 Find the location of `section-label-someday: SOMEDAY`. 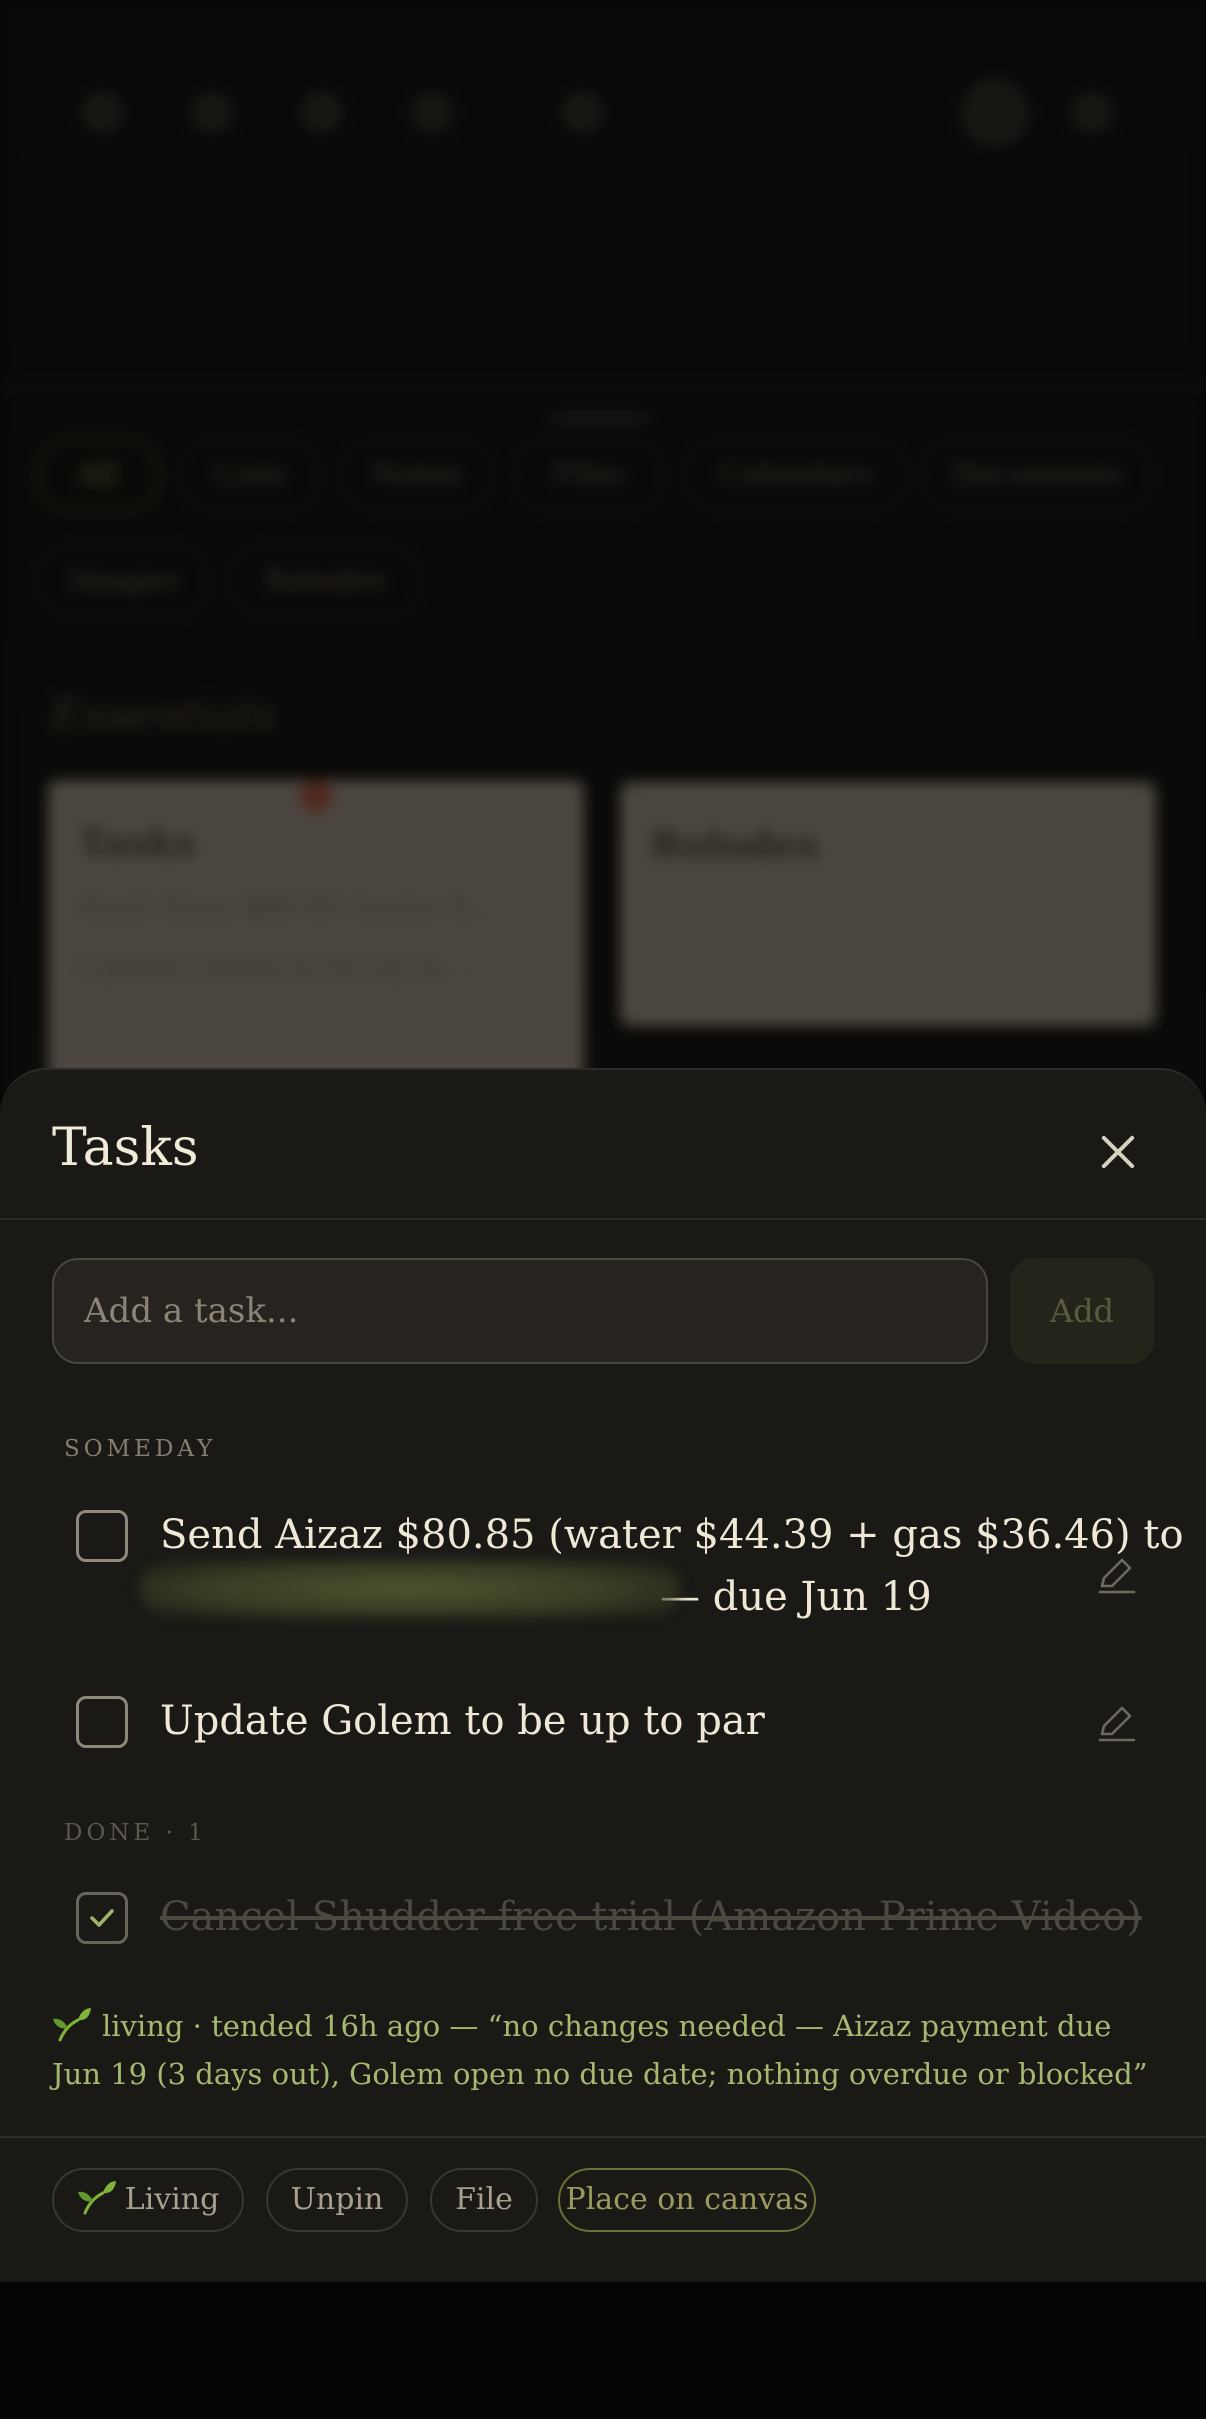

section-label-someday: SOMEDAY is located at coordinates (140, 1449).